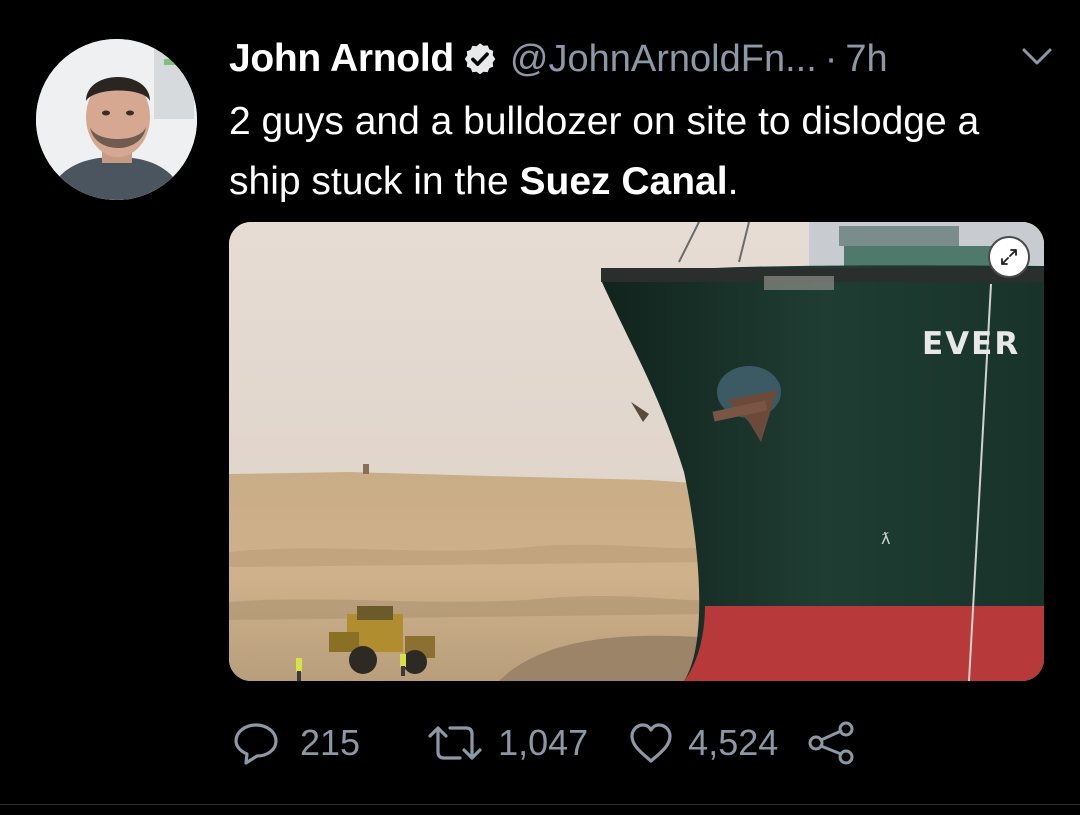 This screenshot has width=1080, height=815. I want to click on timestamp: 7h, so click(866, 59).